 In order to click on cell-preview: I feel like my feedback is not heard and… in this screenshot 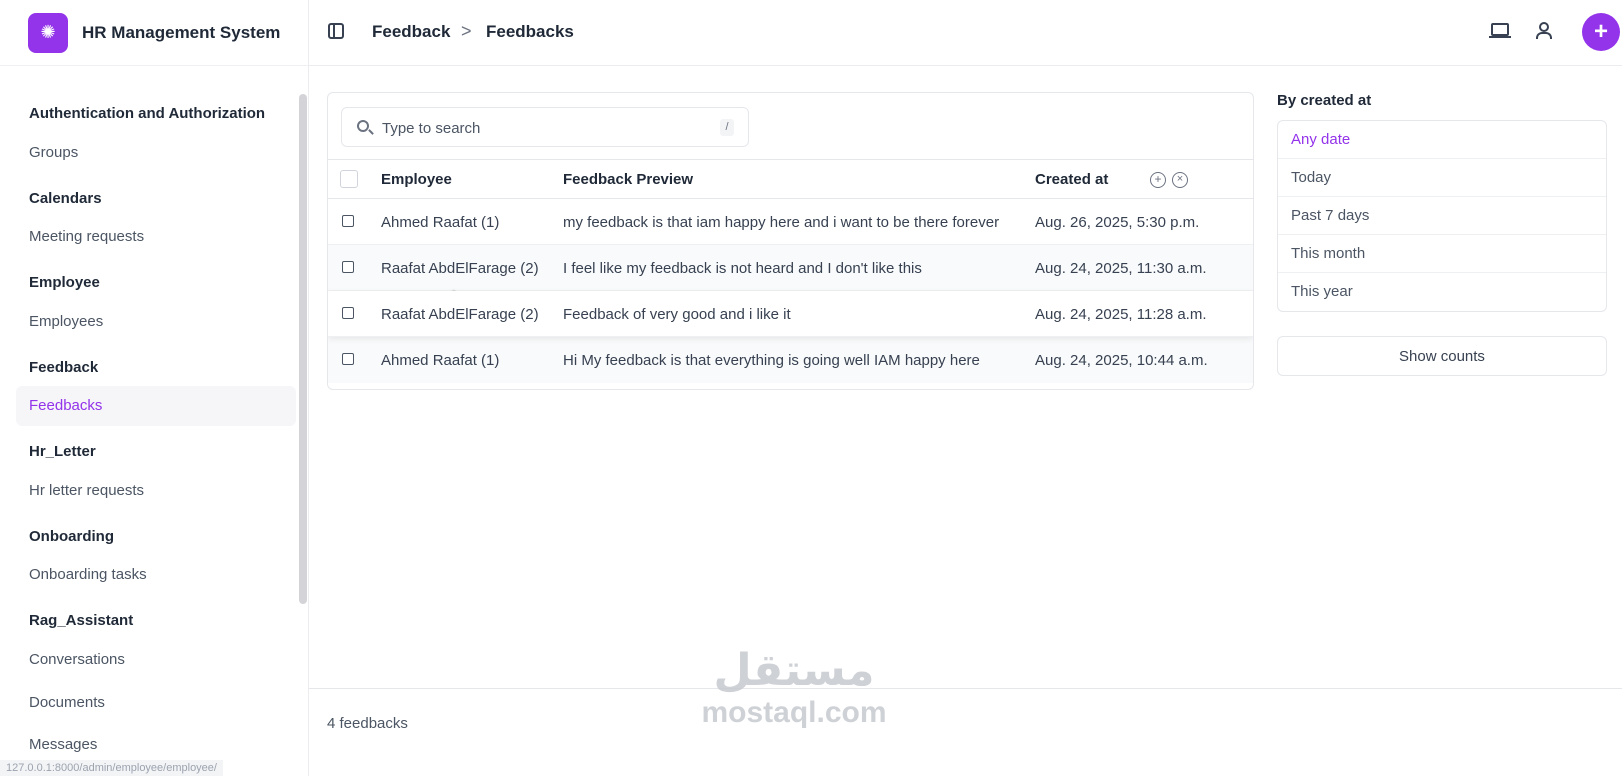, I will do `click(742, 268)`.